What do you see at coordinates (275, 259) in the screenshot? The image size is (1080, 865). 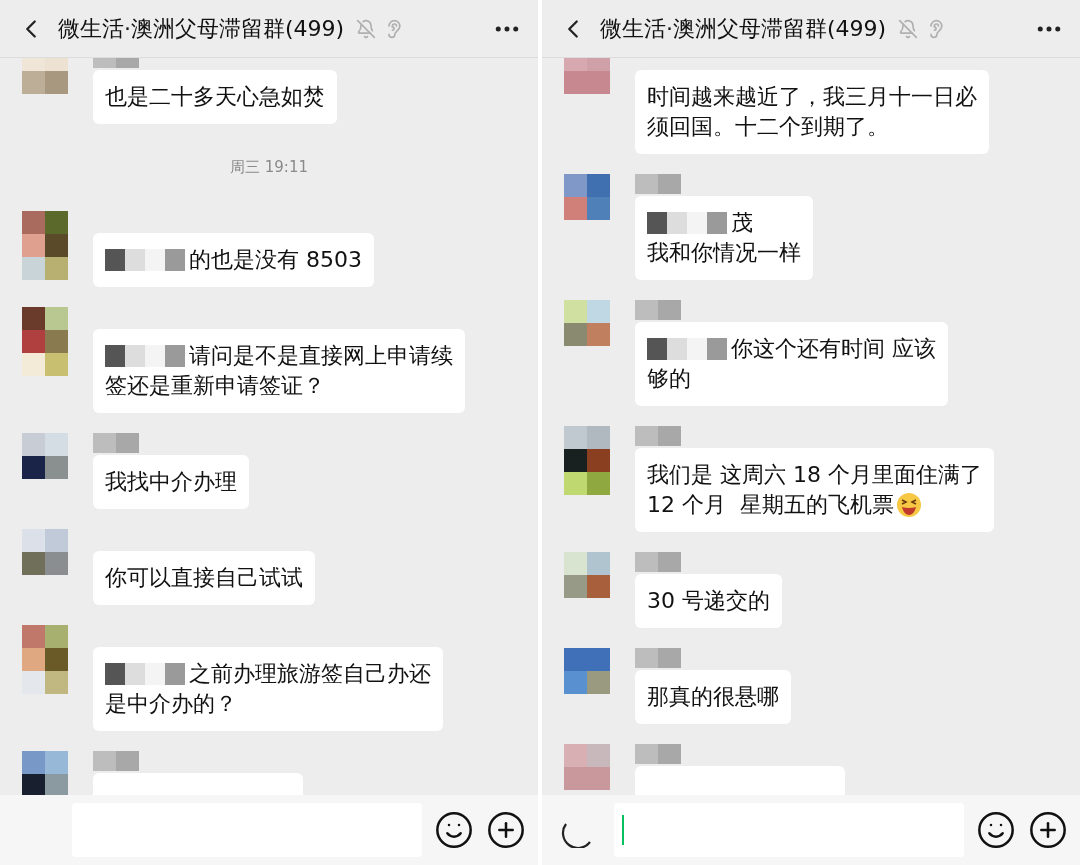 I see `message-text: 的也是没有 8503` at bounding box center [275, 259].